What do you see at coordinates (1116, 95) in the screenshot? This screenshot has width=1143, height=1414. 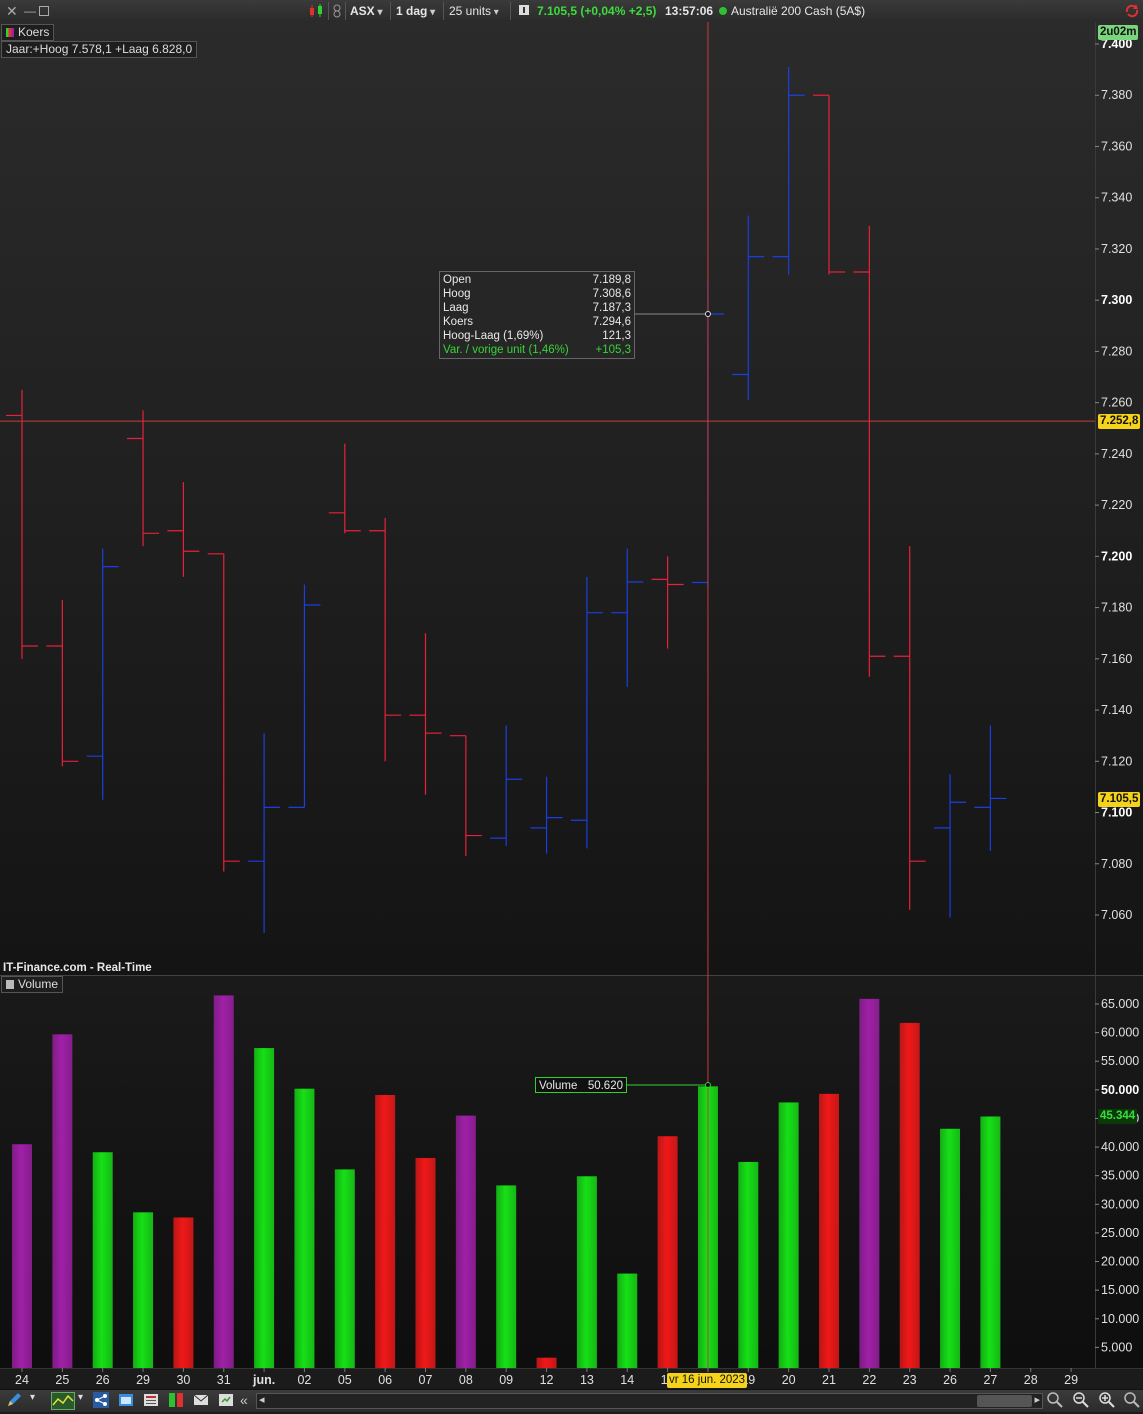 I see `price-y-tick-label: 7.380` at bounding box center [1116, 95].